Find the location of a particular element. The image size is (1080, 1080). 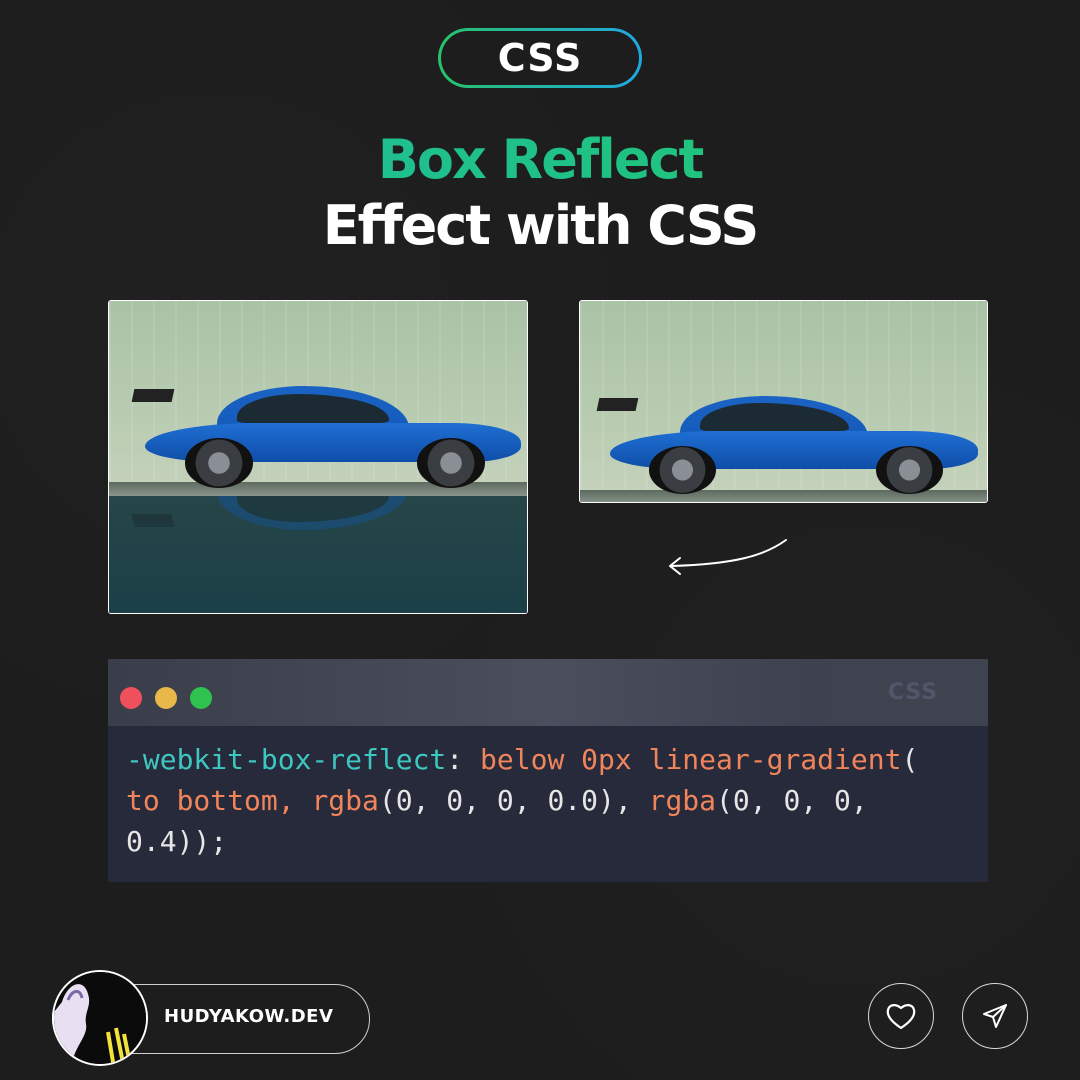

avatar-portrait-icon is located at coordinates (100, 1018).